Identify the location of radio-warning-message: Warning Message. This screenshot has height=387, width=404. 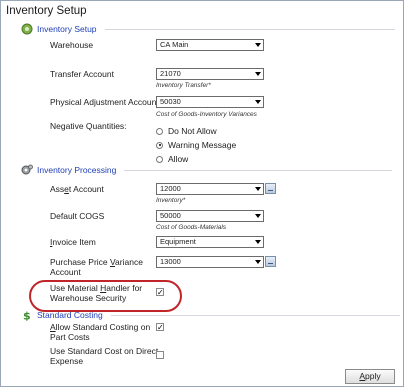
(196, 145).